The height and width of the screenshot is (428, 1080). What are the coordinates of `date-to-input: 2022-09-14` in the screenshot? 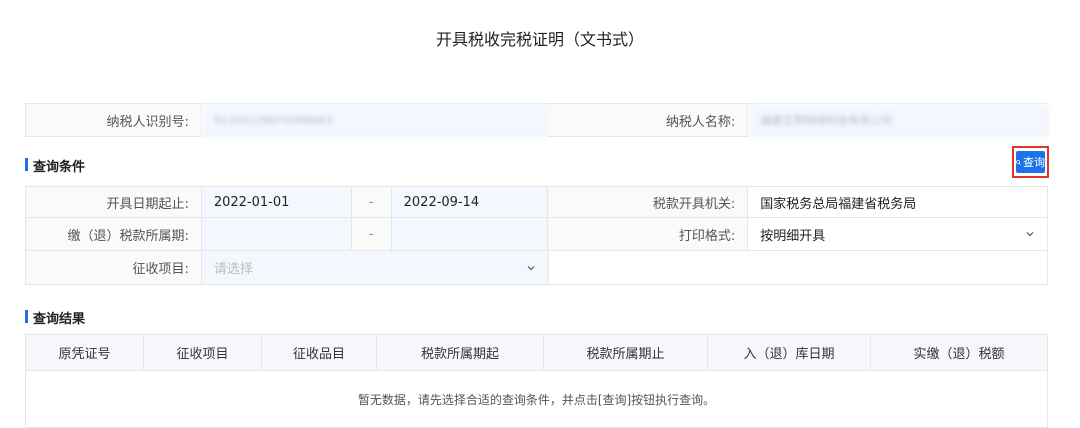 It's located at (470, 202).